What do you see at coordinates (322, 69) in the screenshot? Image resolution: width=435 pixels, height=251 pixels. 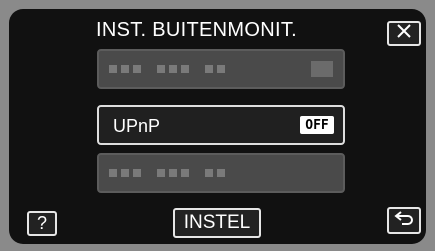 I see `placeholder-toggle` at bounding box center [322, 69].